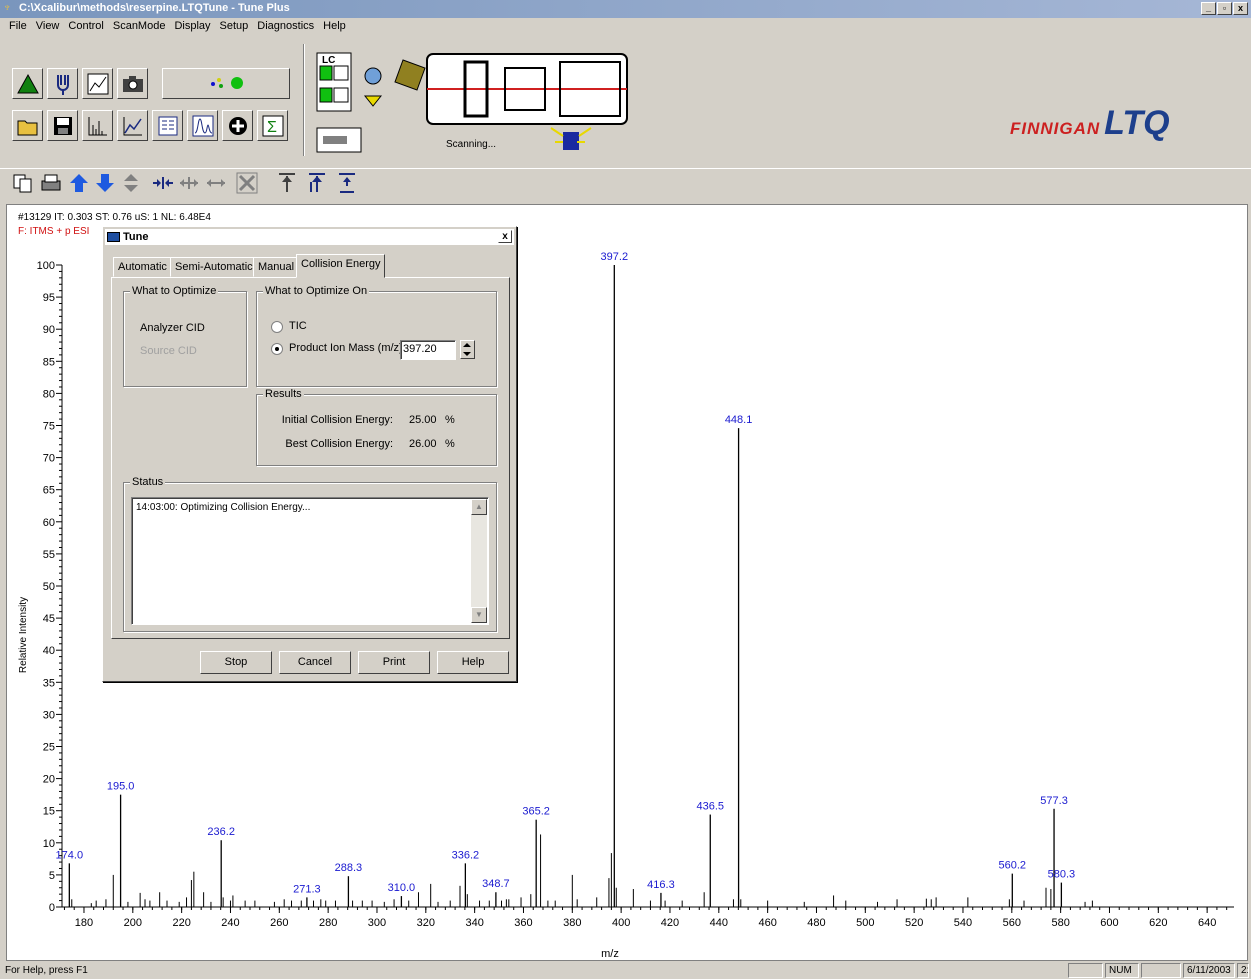  I want to click on menu-help: Help, so click(335, 27).